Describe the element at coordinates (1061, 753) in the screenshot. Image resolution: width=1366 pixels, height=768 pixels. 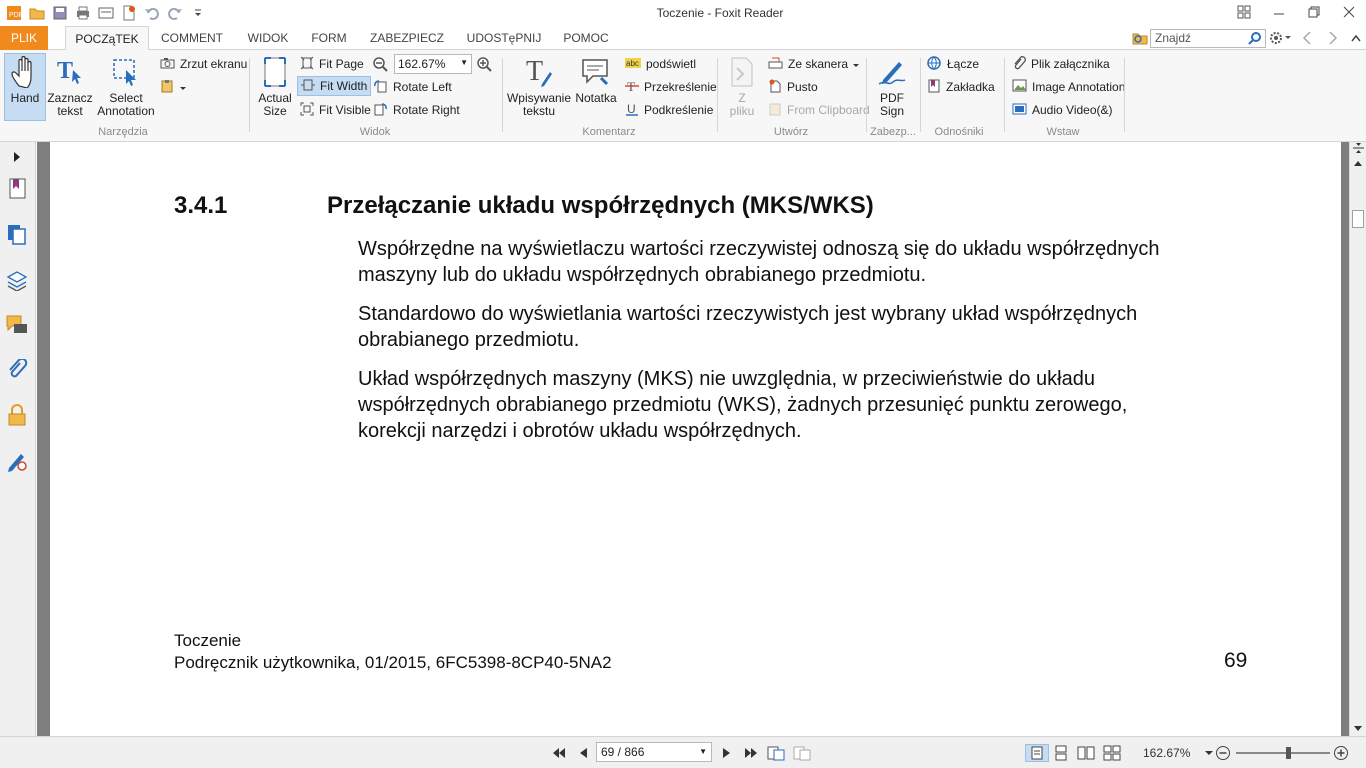
I see `continuous-view-icon` at that location.